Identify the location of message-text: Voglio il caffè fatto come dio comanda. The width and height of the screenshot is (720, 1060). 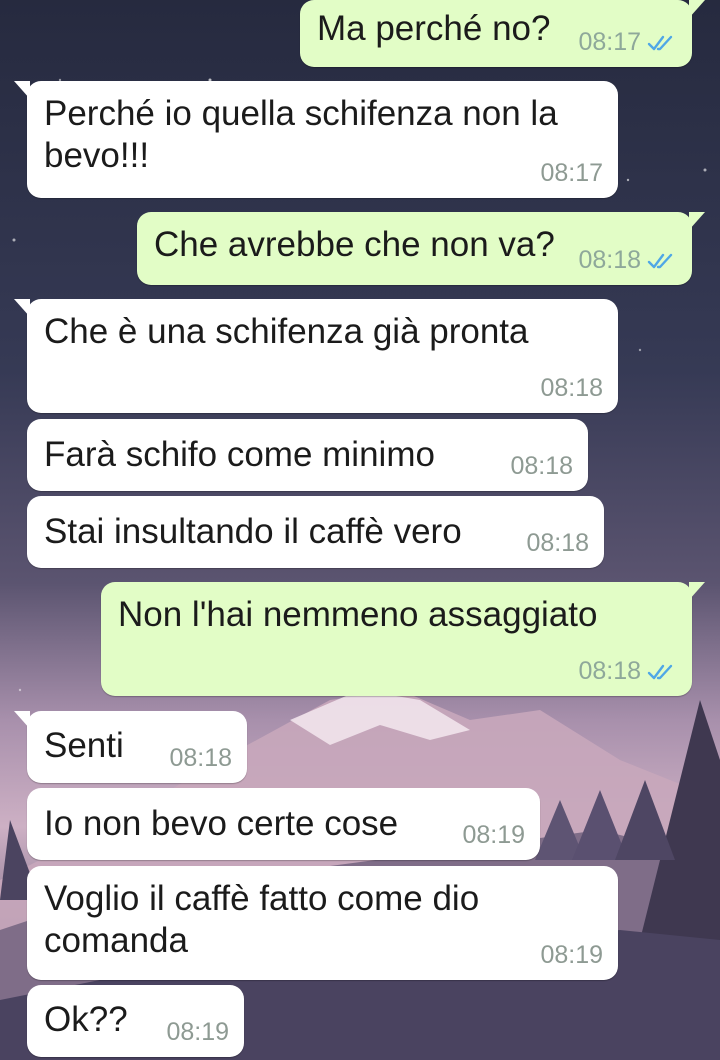
(262, 919).